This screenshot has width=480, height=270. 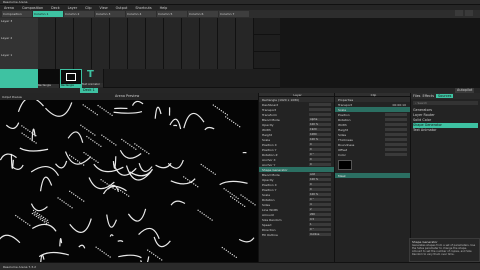 I want to click on tab-composition: Composition, so click(x=17, y=14).